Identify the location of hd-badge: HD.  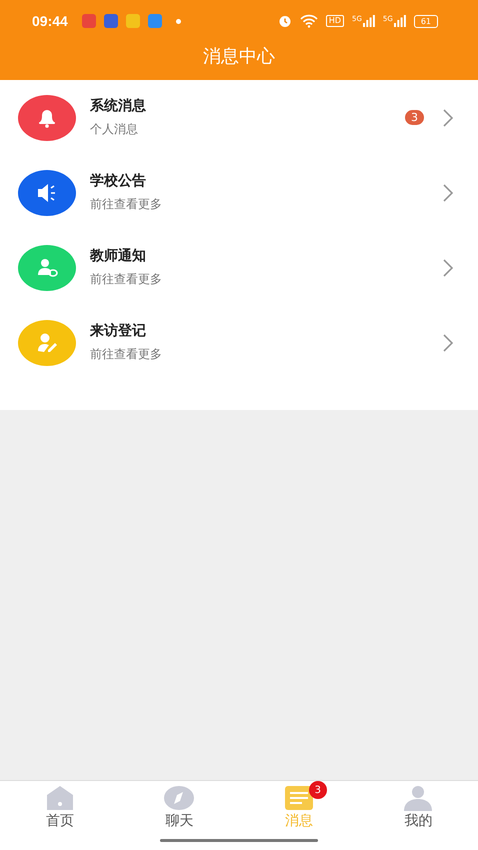
(335, 21).